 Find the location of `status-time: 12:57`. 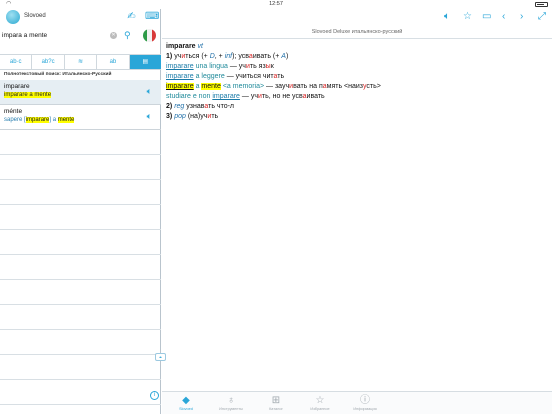

status-time: 12:57 is located at coordinates (276, 4).